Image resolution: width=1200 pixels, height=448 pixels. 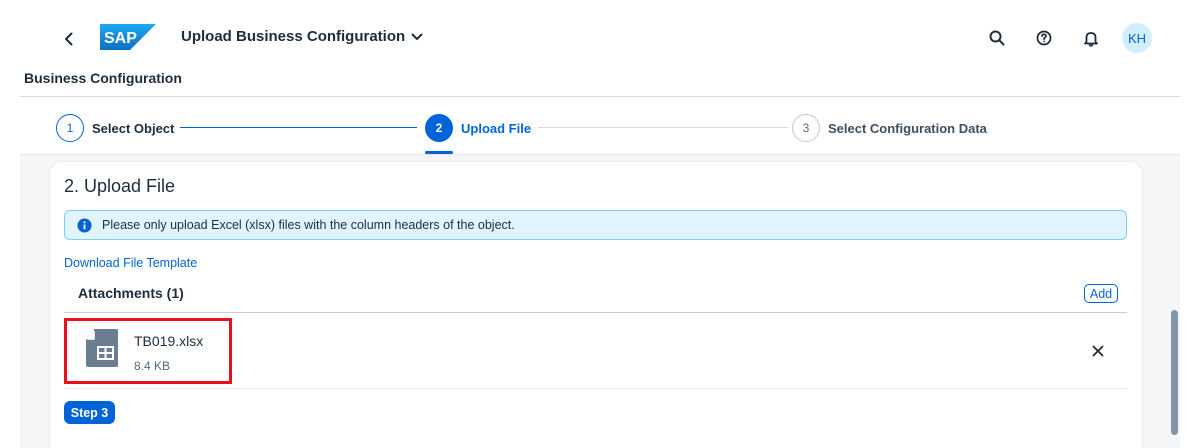 What do you see at coordinates (496, 128) in the screenshot?
I see `step-label: Upload File` at bounding box center [496, 128].